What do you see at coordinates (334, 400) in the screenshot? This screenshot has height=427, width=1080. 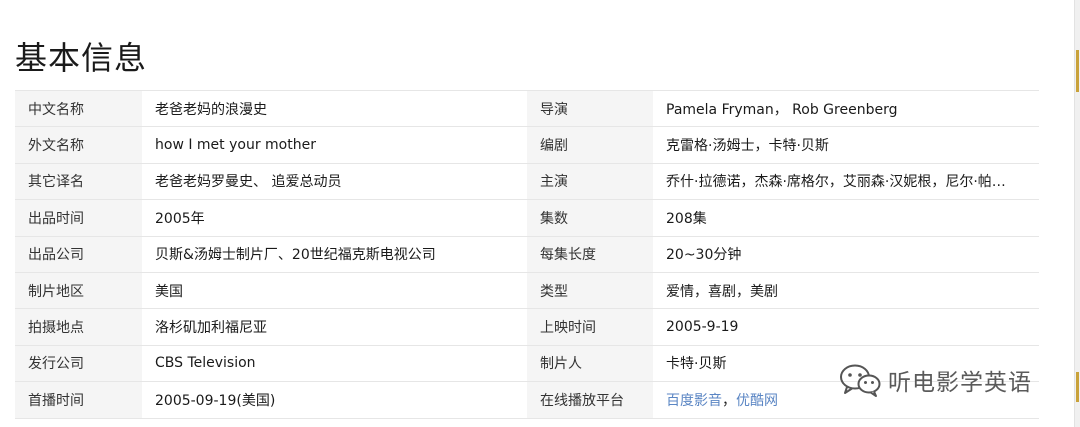 I see `value-premiere-date: 2005-09-19(美国)` at bounding box center [334, 400].